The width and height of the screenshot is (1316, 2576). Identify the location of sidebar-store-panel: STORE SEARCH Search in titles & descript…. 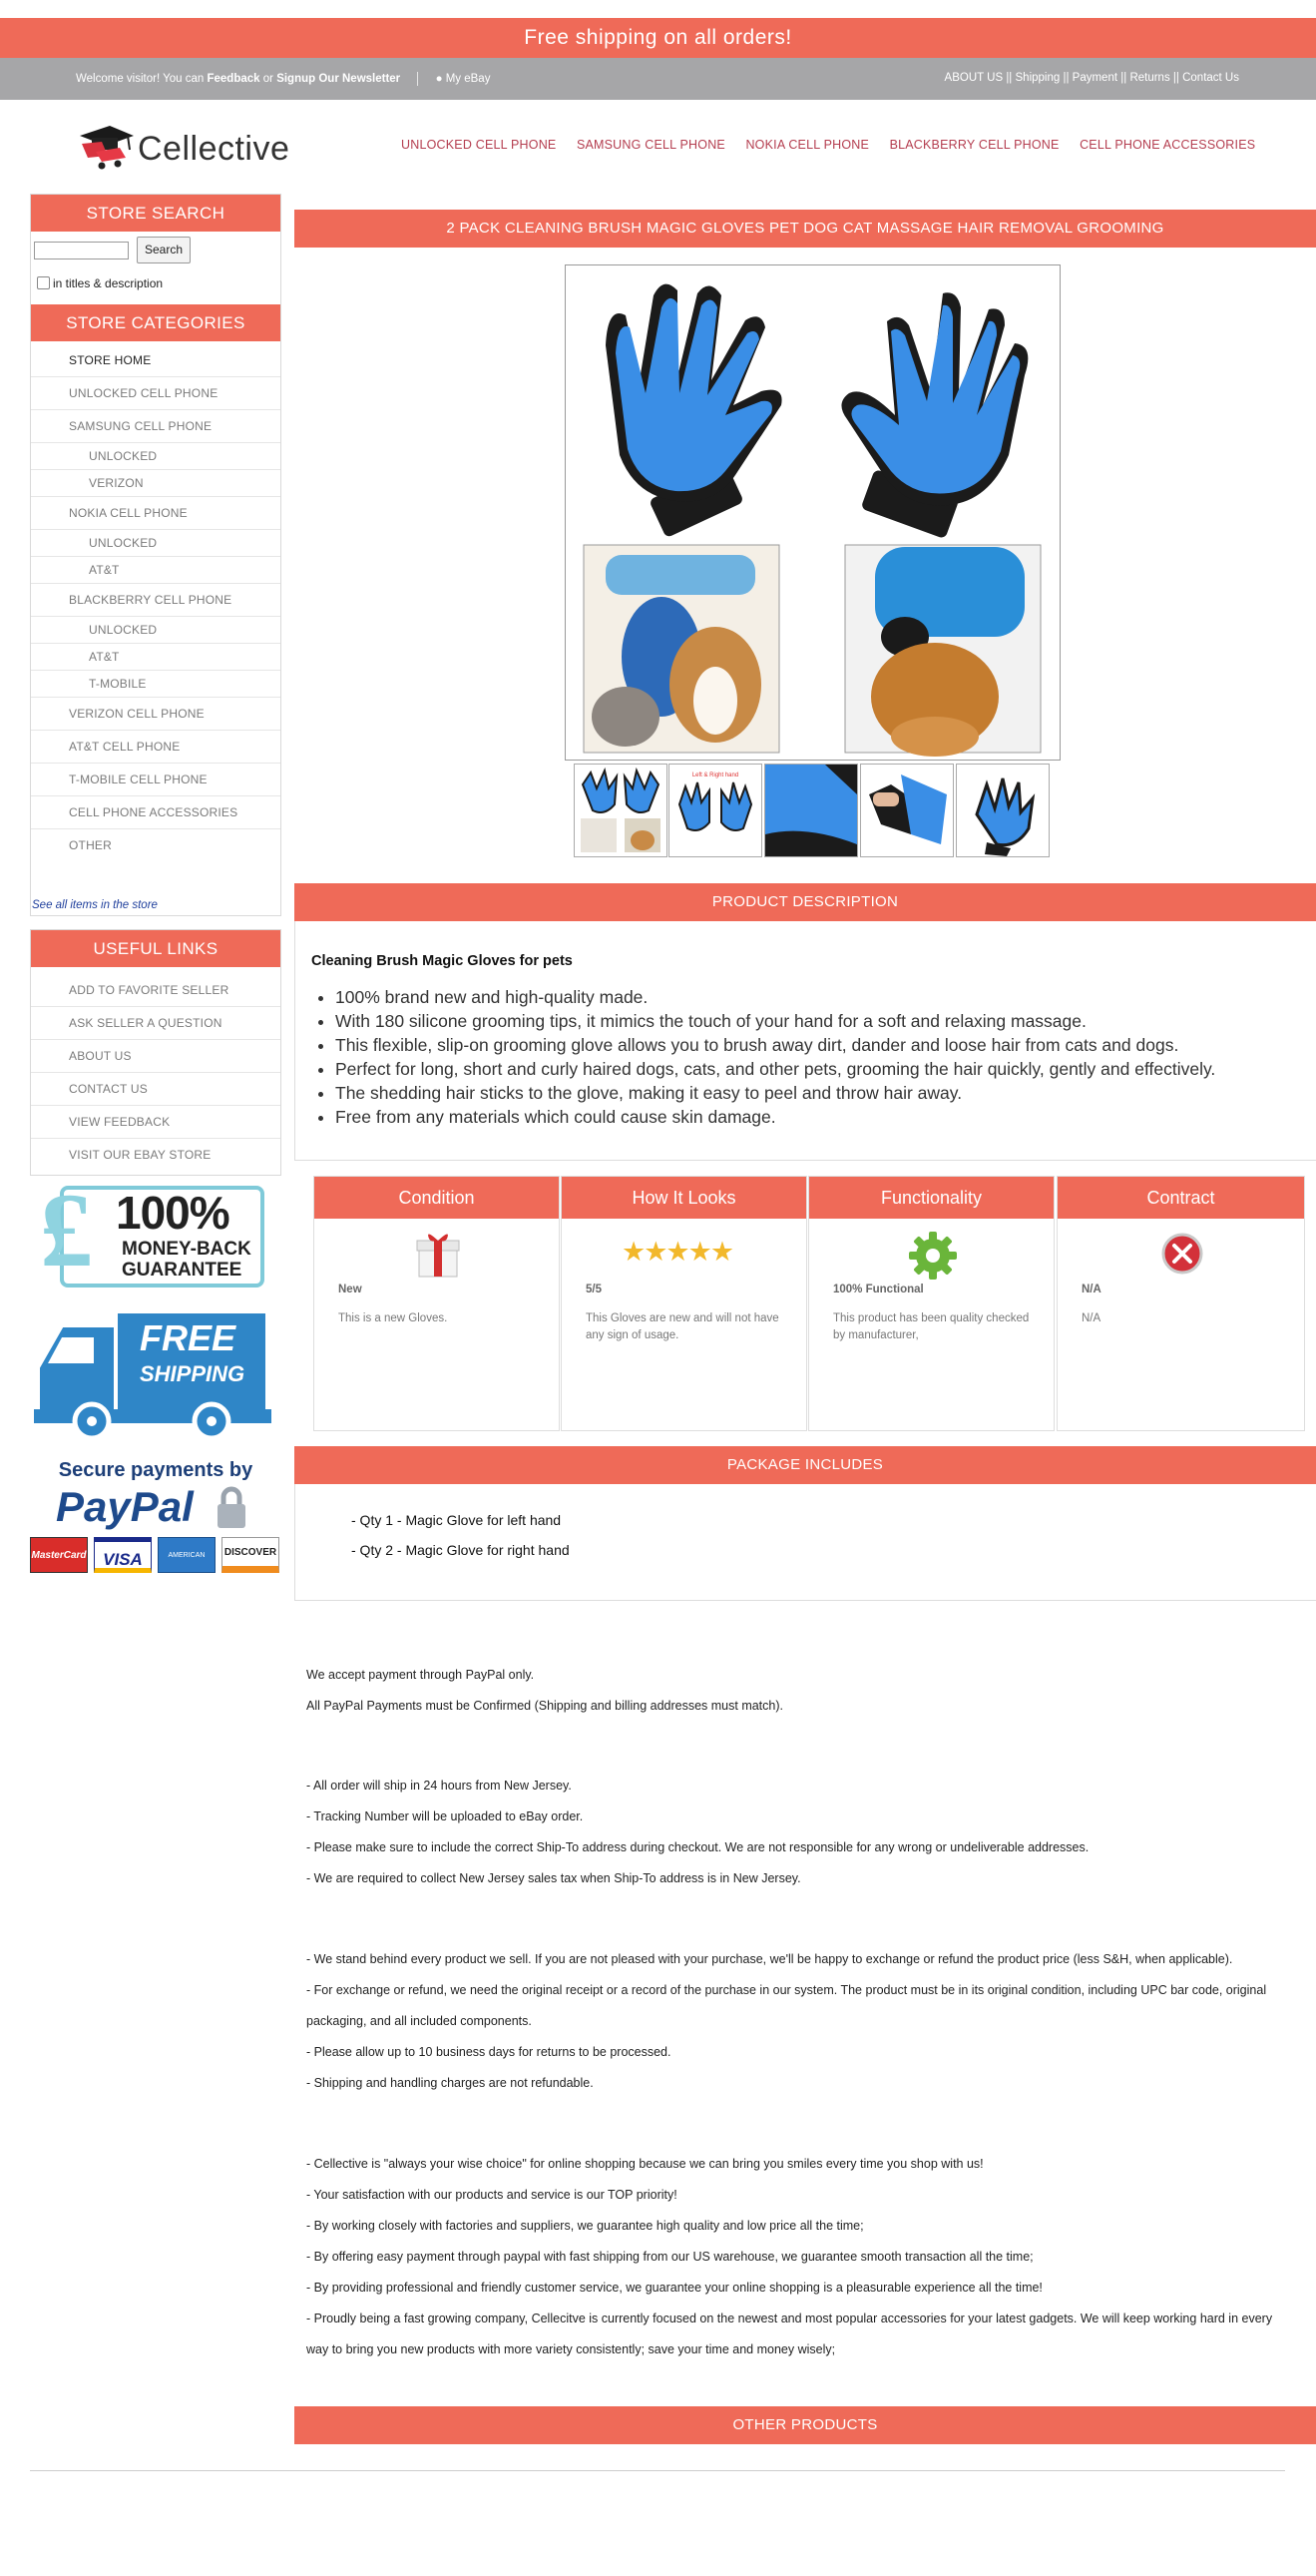
(155, 555).